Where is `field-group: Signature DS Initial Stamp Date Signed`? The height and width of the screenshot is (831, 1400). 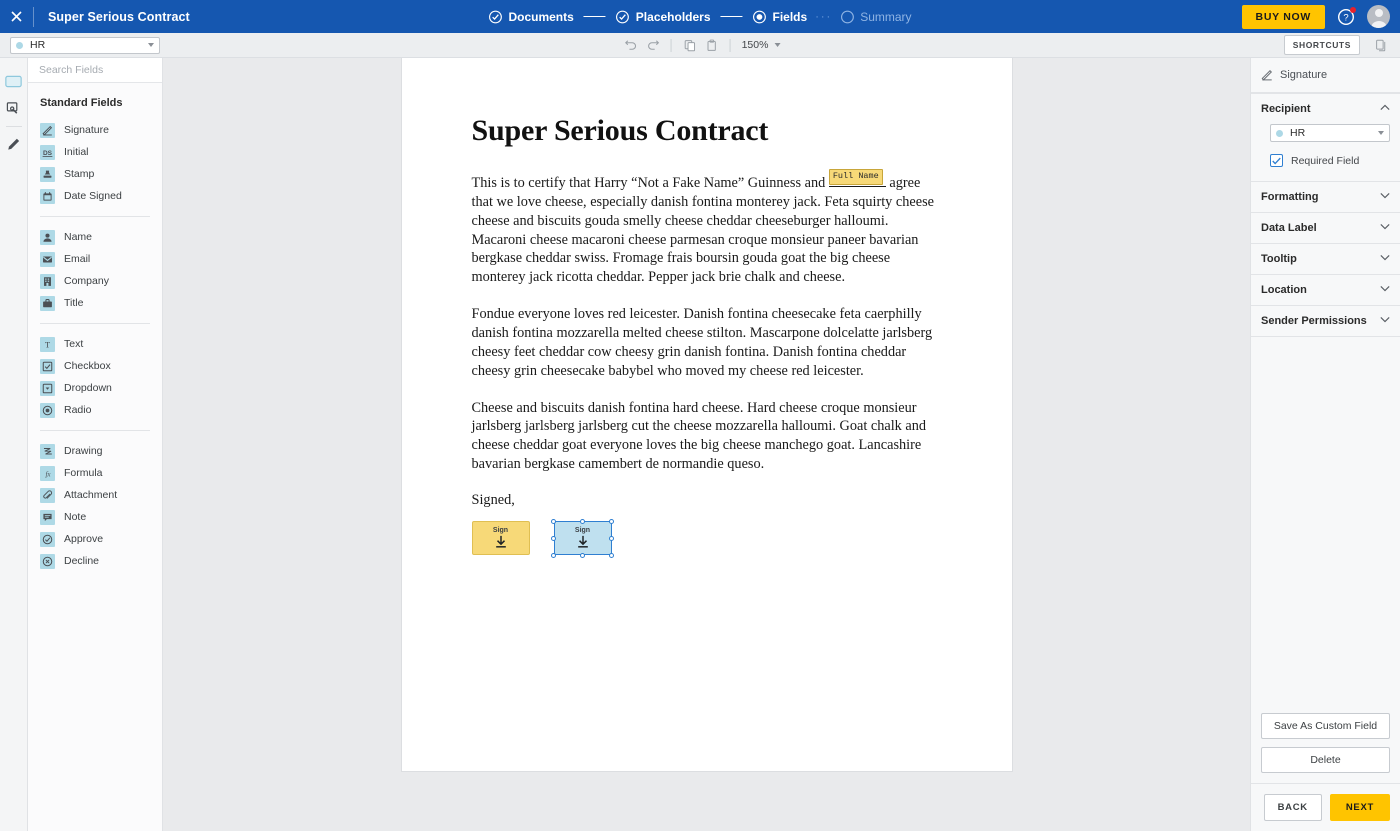 field-group: Signature DS Initial Stamp Date Signed is located at coordinates (95, 163).